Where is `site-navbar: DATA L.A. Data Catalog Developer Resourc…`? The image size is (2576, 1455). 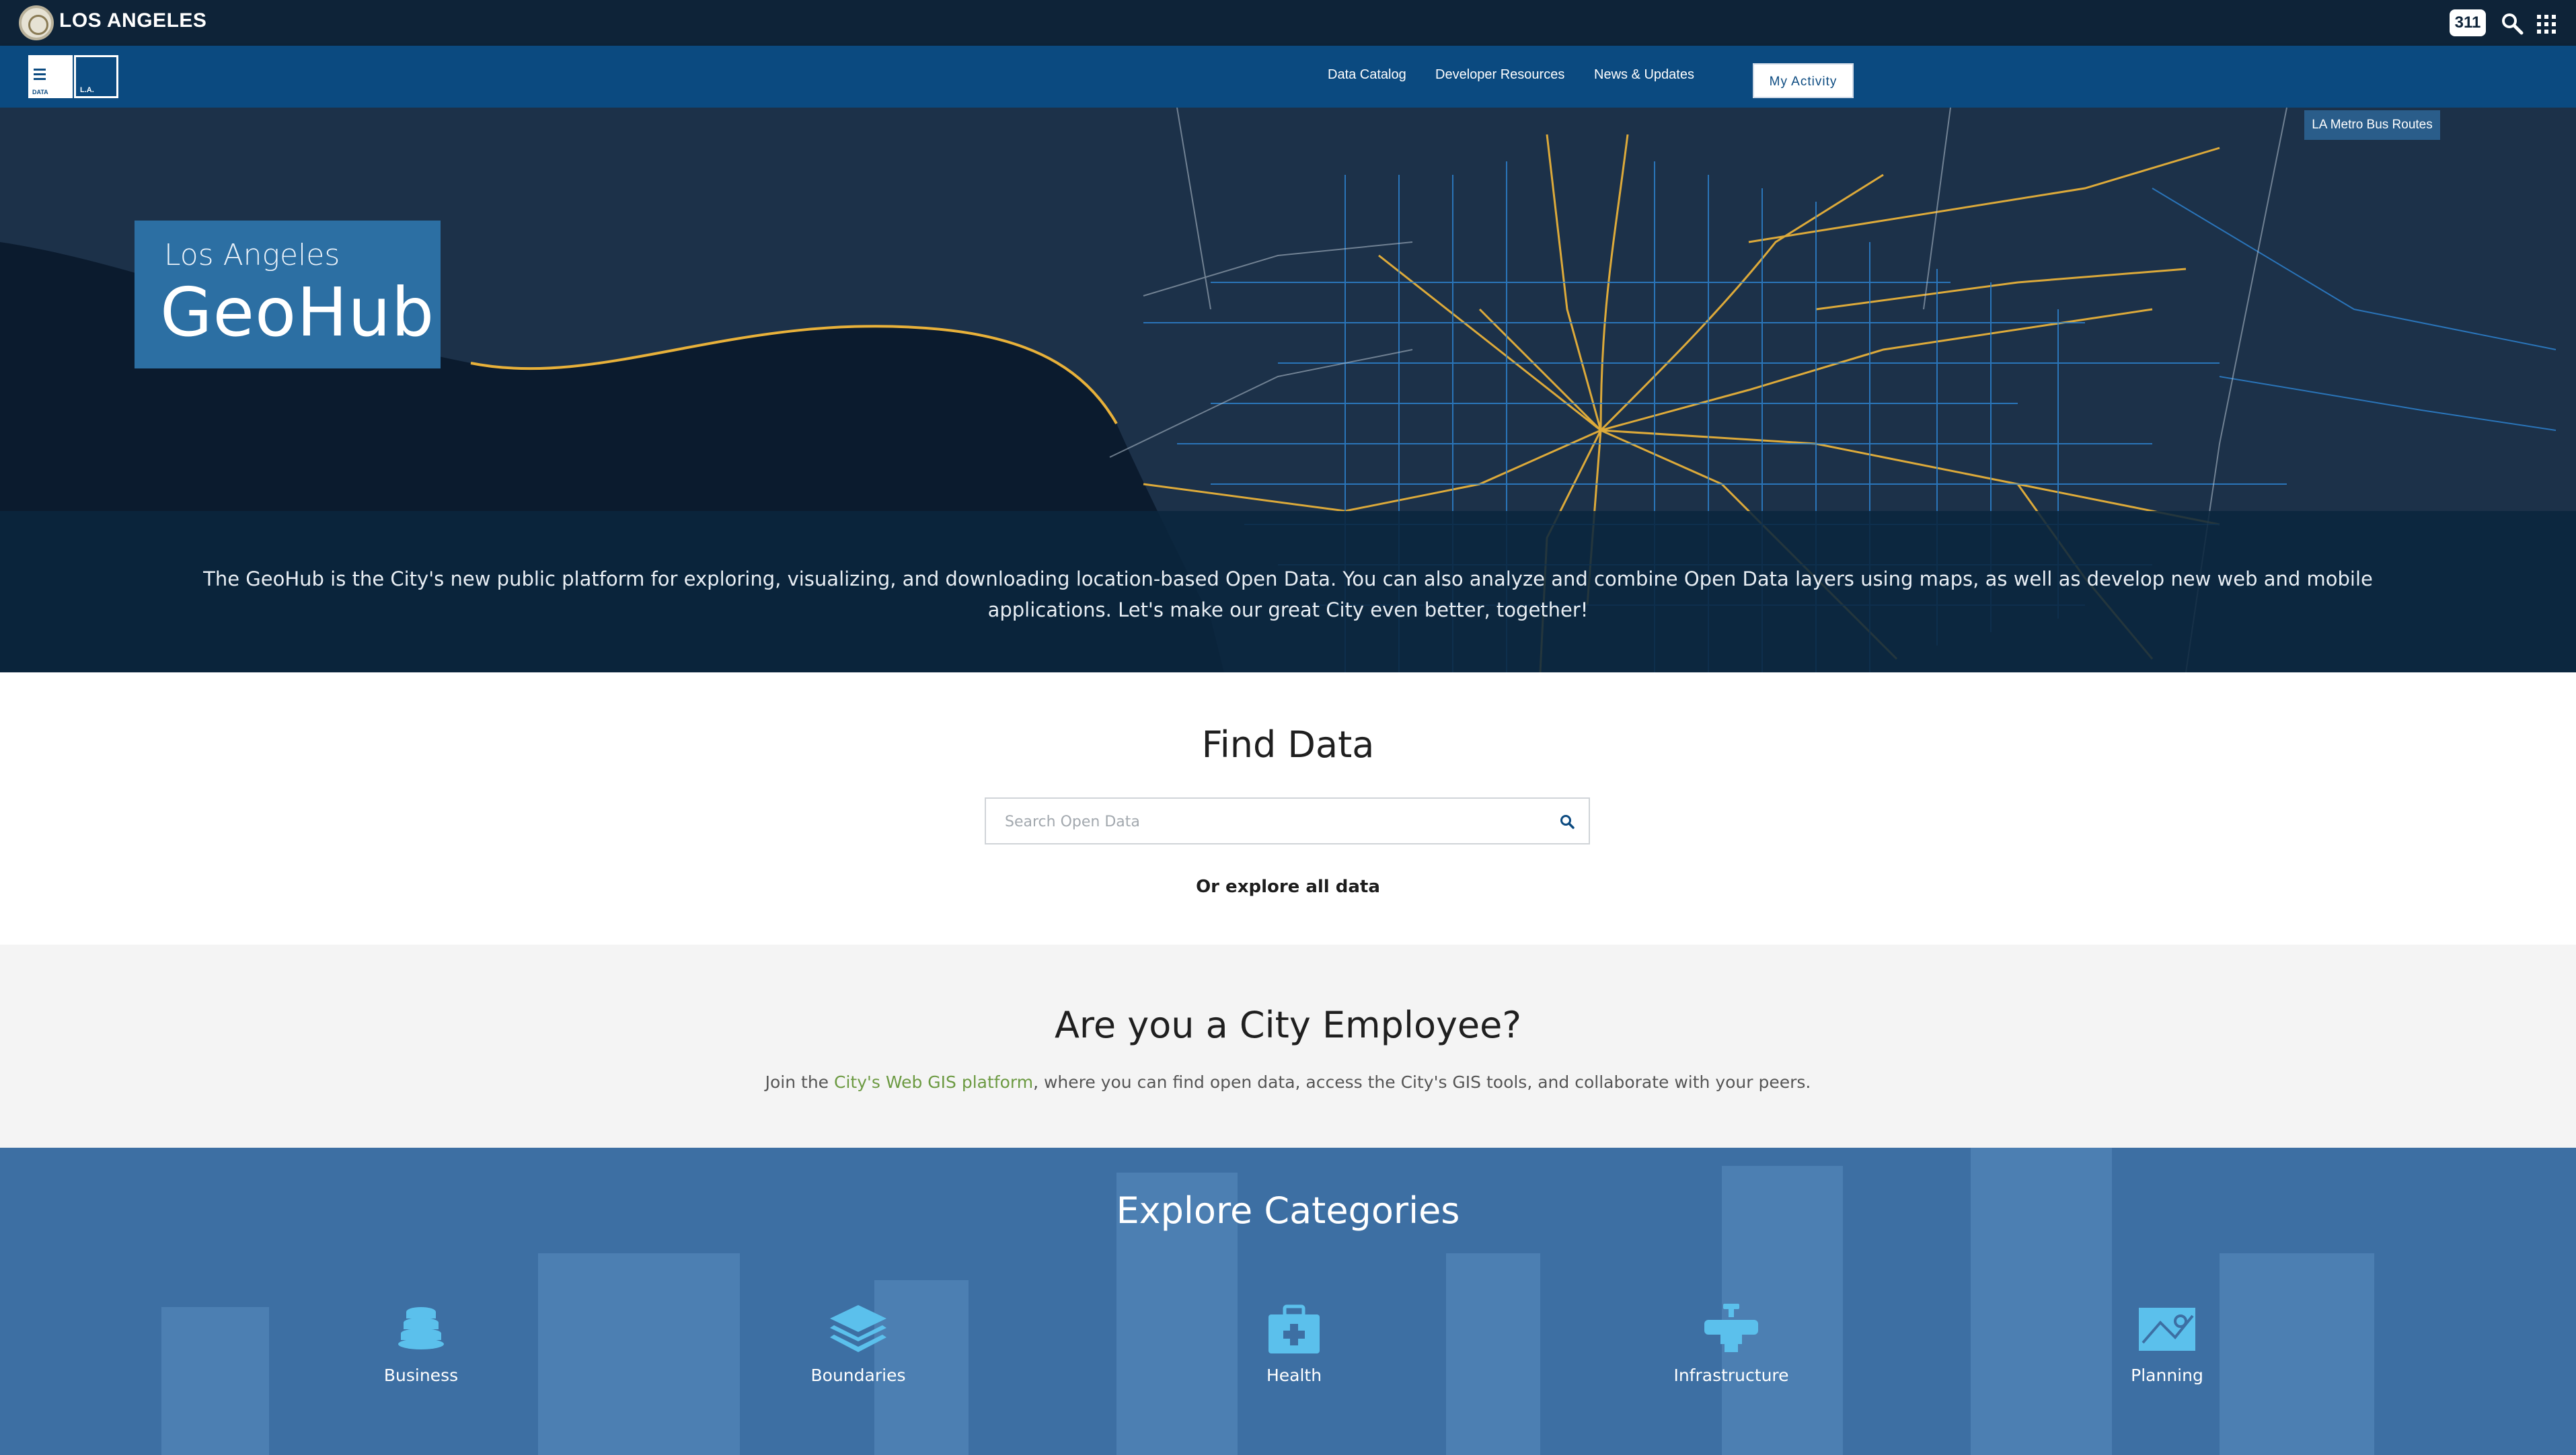
site-navbar: DATA L.A. Data Catalog Developer Resourc… is located at coordinates (1288, 77).